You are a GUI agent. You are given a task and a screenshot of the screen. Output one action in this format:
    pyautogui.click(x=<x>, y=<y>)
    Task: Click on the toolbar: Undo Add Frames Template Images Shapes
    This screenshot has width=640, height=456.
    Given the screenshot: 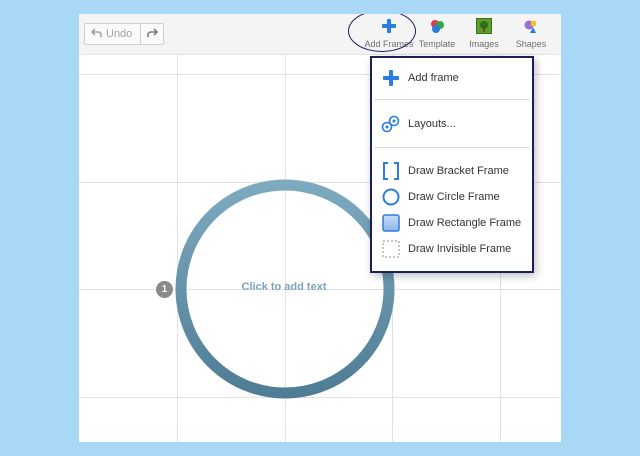 What is the action you would take?
    pyautogui.click(x=320, y=34)
    